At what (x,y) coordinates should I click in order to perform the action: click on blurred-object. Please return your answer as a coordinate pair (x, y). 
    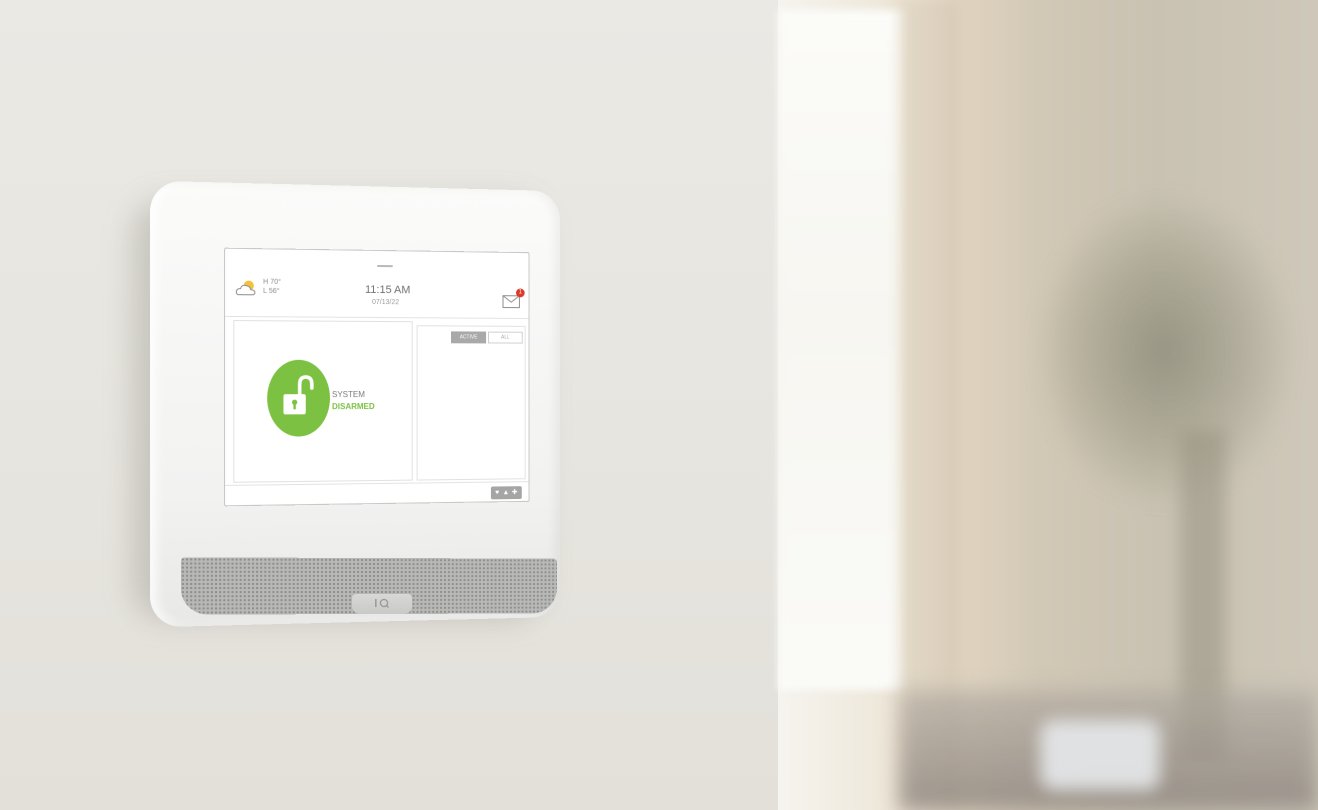
    Looking at the image, I should click on (1100, 755).